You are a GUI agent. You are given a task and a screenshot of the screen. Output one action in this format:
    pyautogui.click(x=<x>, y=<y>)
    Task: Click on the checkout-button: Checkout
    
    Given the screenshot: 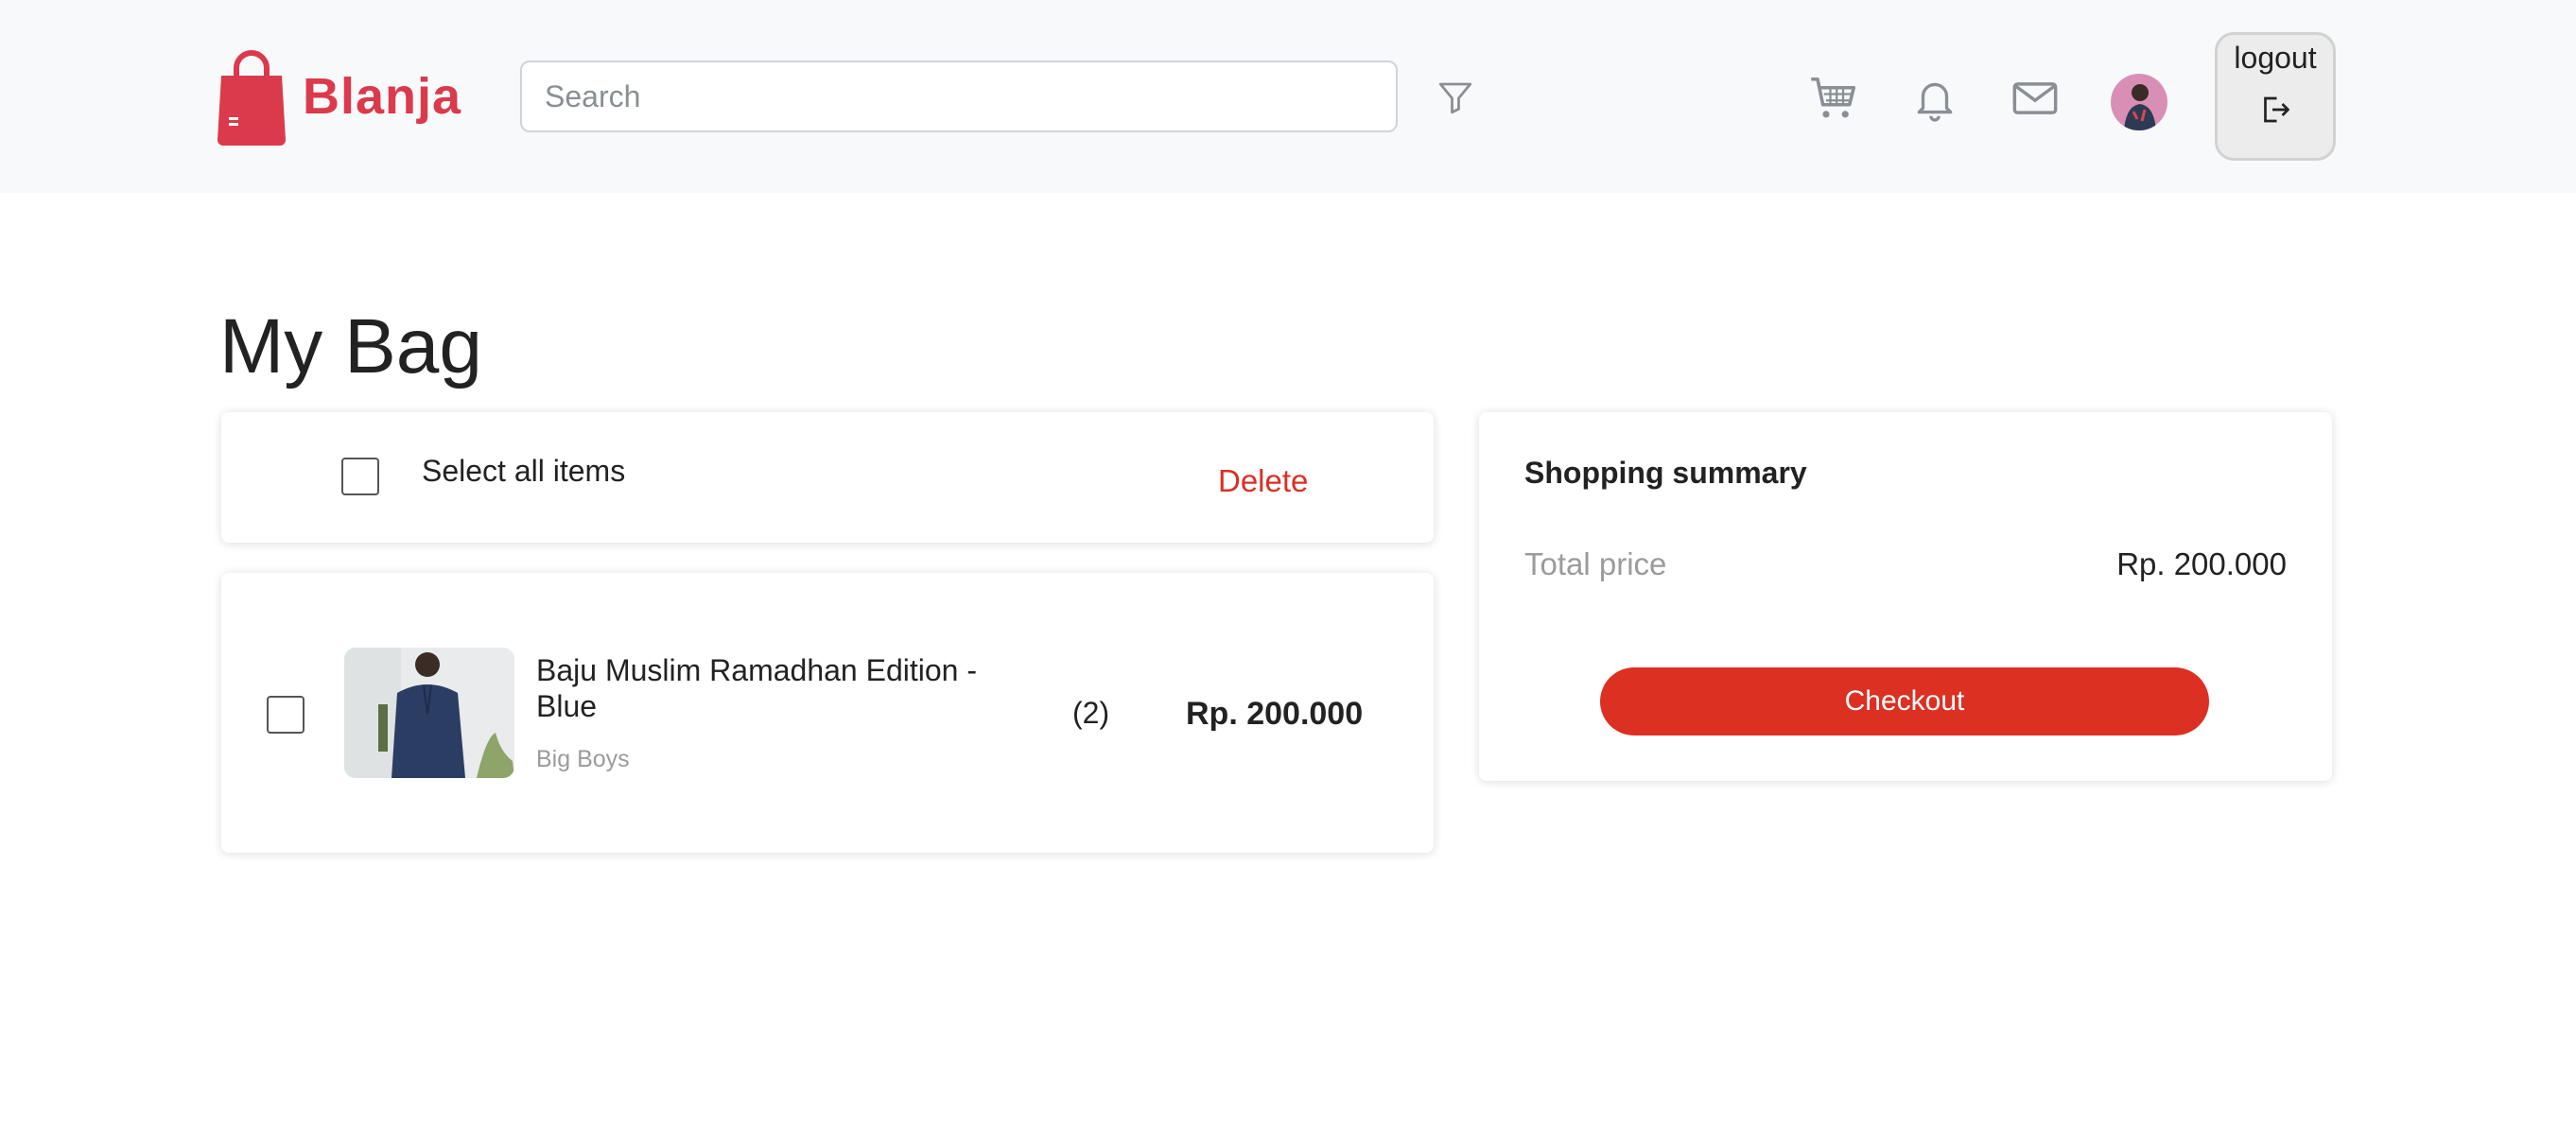 What is the action you would take?
    pyautogui.click(x=1904, y=701)
    